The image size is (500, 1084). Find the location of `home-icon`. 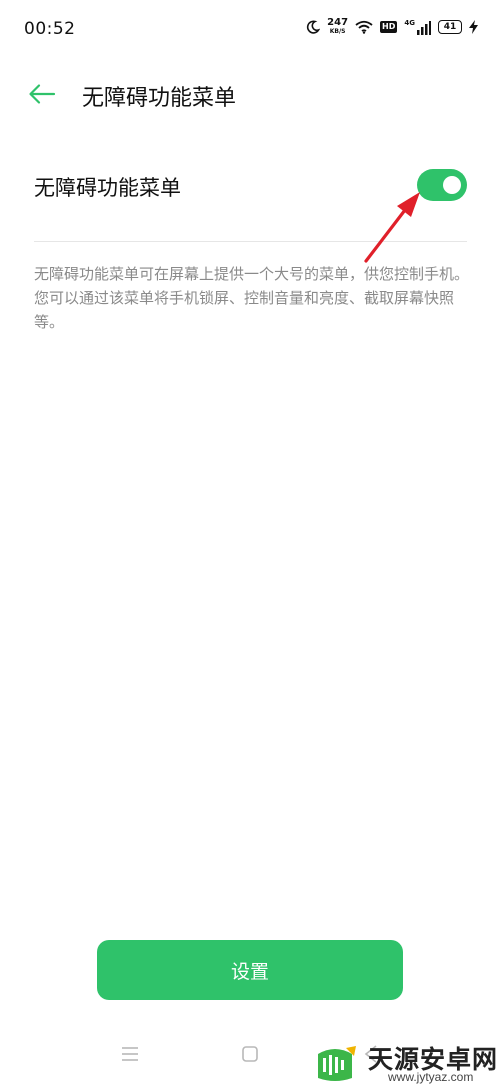

home-icon is located at coordinates (250, 1054).